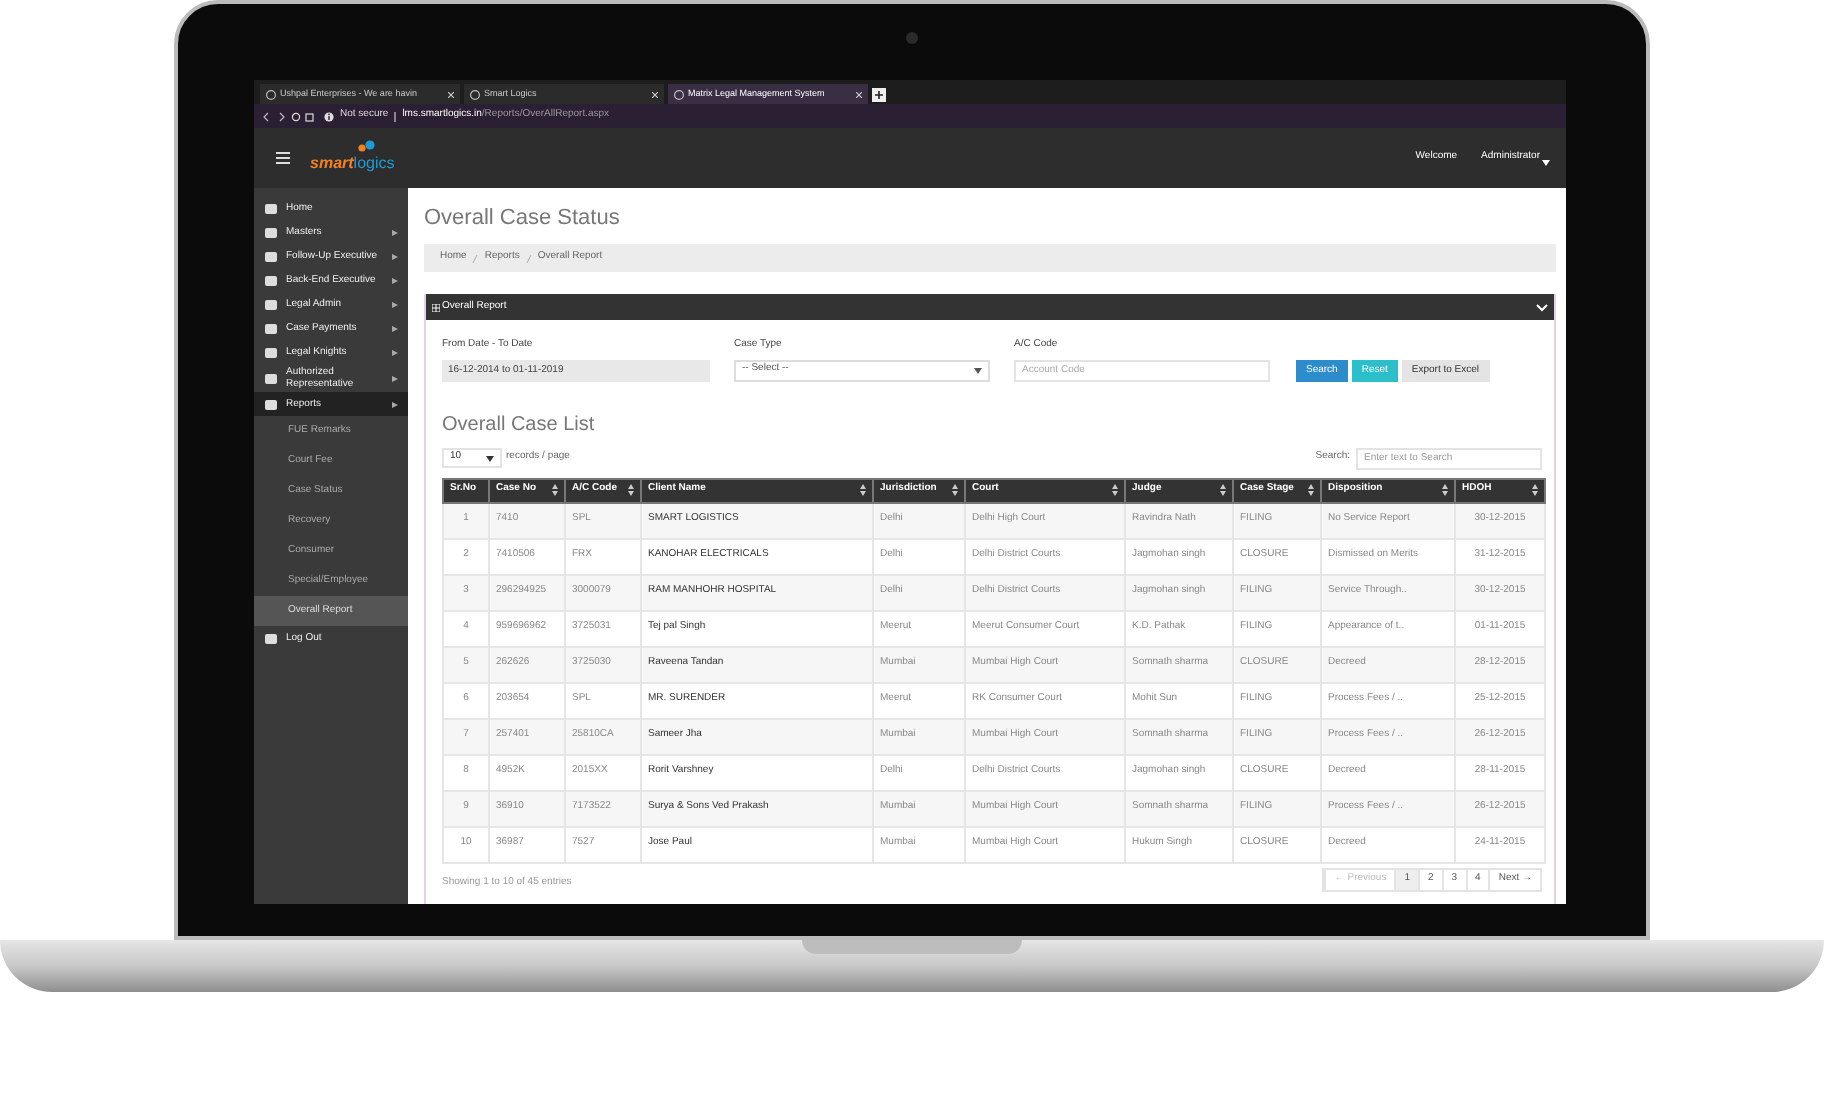 The height and width of the screenshot is (1102, 1824). What do you see at coordinates (879, 95) in the screenshot?
I see `new-tab-icon` at bounding box center [879, 95].